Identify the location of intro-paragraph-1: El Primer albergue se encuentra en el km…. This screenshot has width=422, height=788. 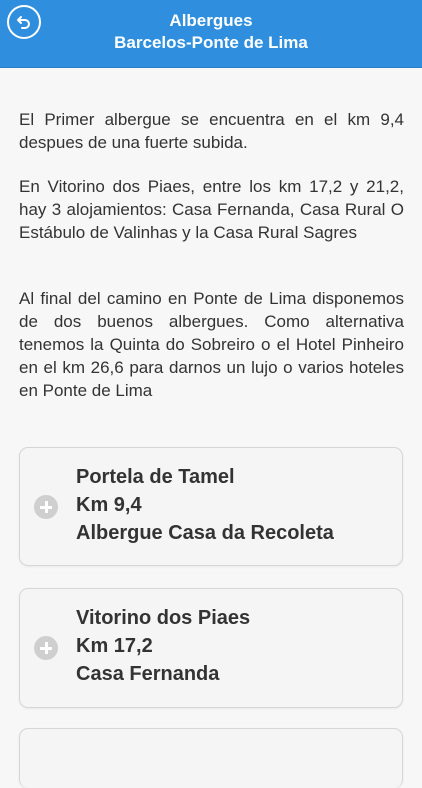
(211, 131).